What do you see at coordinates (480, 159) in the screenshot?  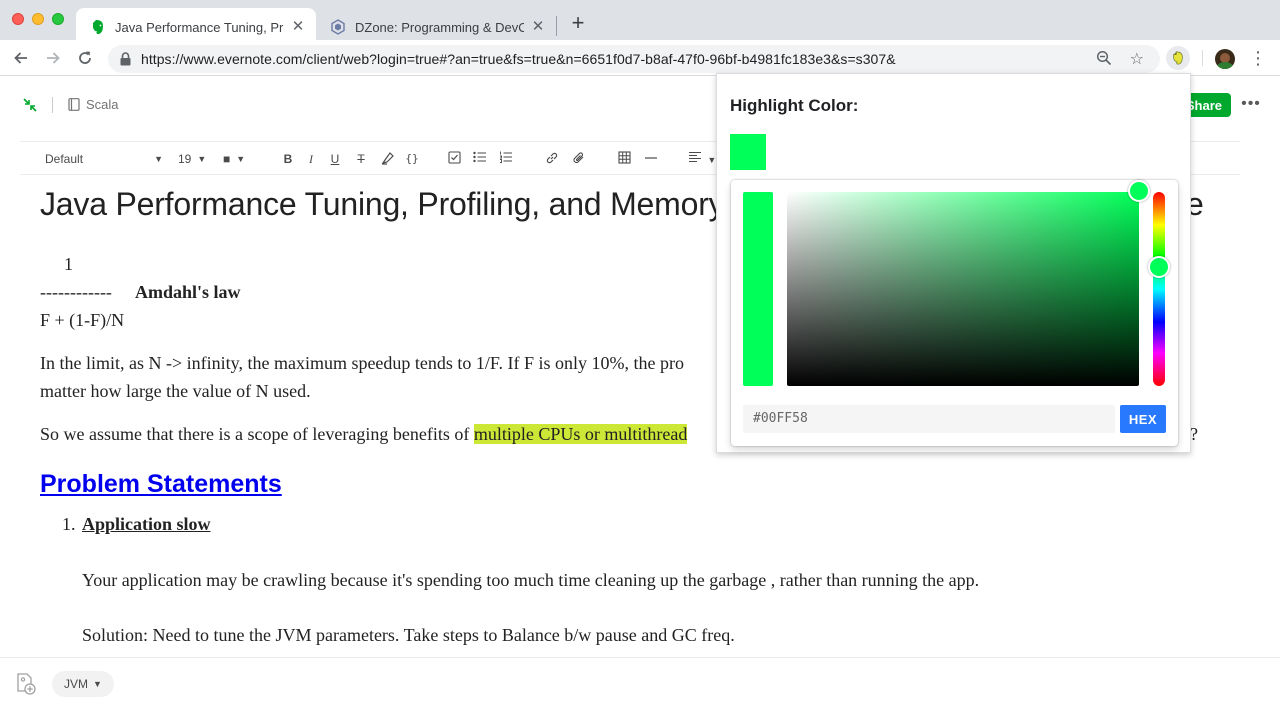 I see `bullet-list-icon` at bounding box center [480, 159].